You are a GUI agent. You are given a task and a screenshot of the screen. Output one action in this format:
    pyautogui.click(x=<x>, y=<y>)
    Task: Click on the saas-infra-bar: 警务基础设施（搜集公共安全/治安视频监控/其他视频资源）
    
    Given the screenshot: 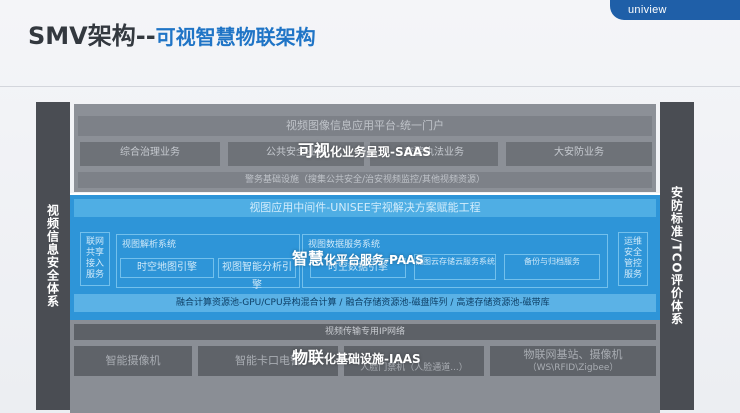 What is the action you would take?
    pyautogui.click(x=365, y=180)
    